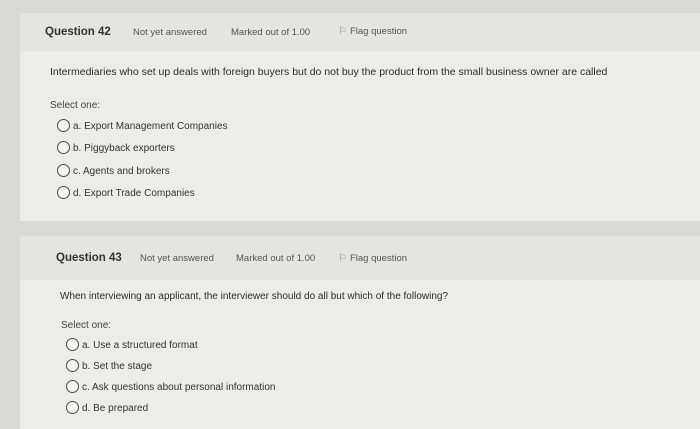 Image resolution: width=700 pixels, height=429 pixels. I want to click on answer-option-label: d. Export Trade Companies, so click(134, 193).